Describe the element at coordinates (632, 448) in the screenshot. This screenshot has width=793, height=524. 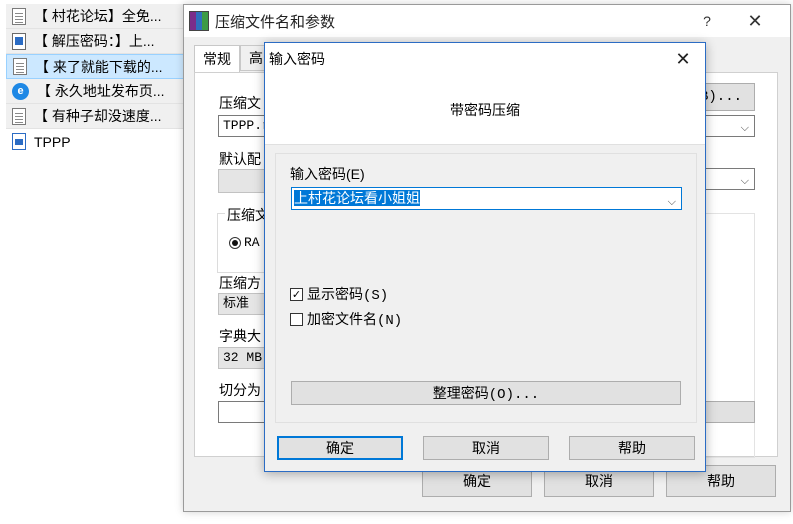
I see `password-help-button: 帮助` at that location.